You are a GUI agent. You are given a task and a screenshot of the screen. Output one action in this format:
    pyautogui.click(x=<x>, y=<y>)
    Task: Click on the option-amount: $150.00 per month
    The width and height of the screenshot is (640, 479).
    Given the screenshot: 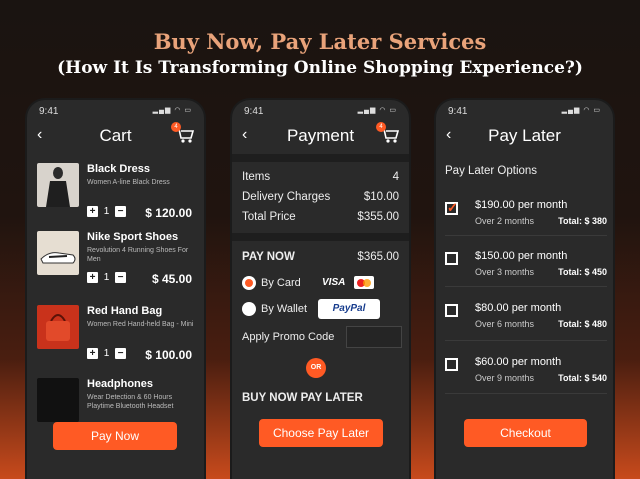 What is the action you would take?
    pyautogui.click(x=521, y=256)
    